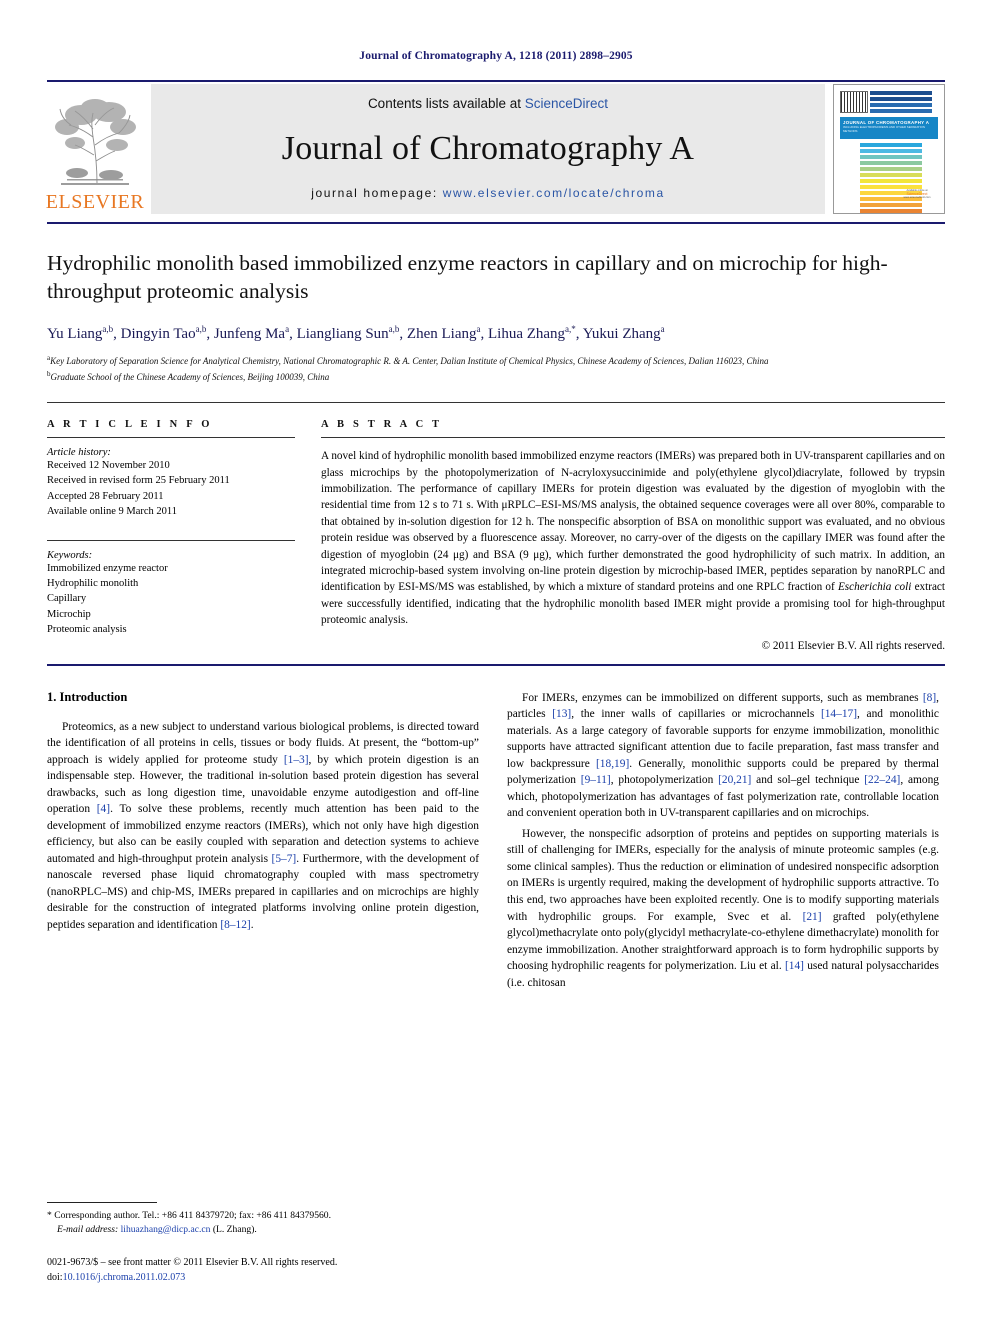 Image resolution: width=992 pixels, height=1323 pixels. I want to click on doi-link: 10.1016/j.chroma.2011.02.073, so click(124, 1277).